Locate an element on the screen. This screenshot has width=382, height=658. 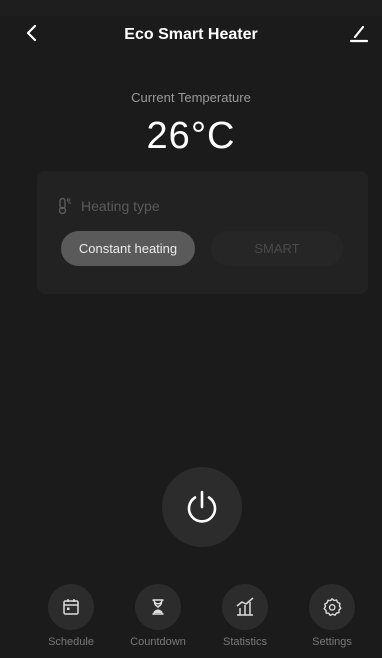
tab-countdown-circle is located at coordinates (158, 607).